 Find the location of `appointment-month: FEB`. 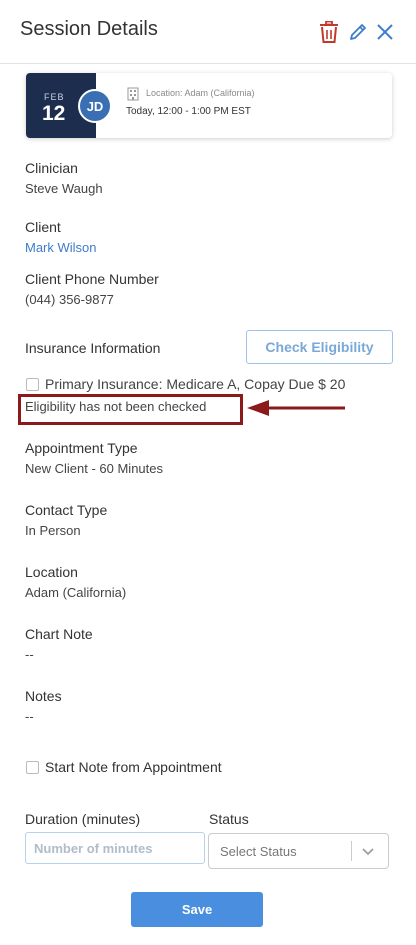

appointment-month: FEB is located at coordinates (54, 97).